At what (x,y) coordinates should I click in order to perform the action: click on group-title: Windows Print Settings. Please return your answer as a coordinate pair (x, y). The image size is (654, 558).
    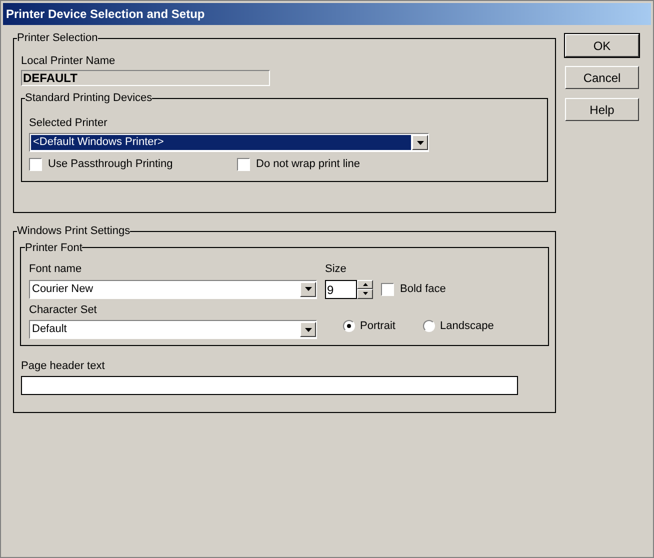
    Looking at the image, I should click on (73, 231).